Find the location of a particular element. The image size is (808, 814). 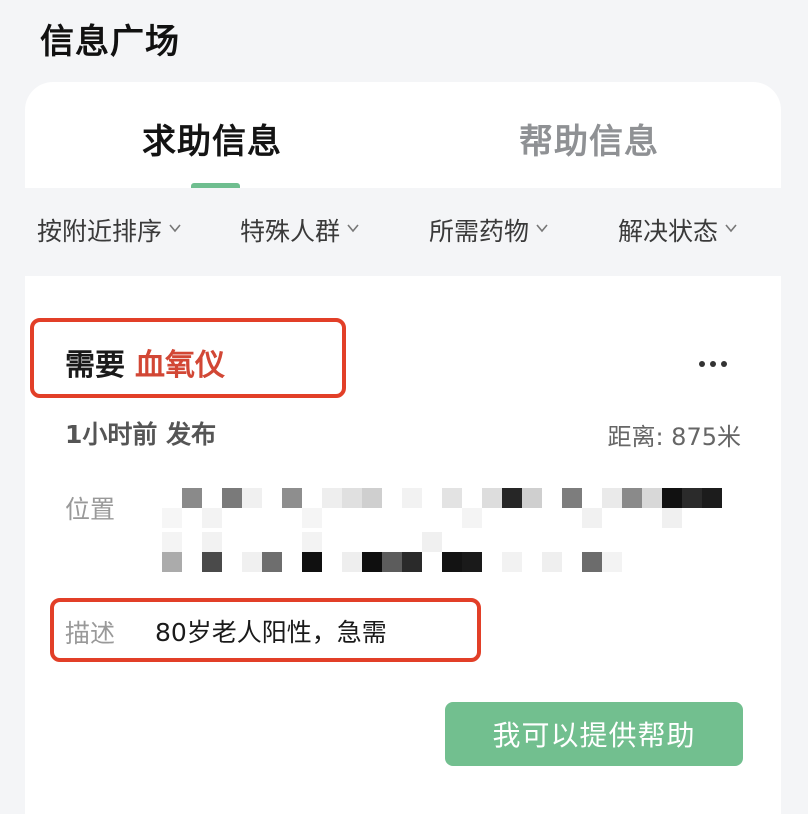

description-label: 描述 is located at coordinates (90, 633).